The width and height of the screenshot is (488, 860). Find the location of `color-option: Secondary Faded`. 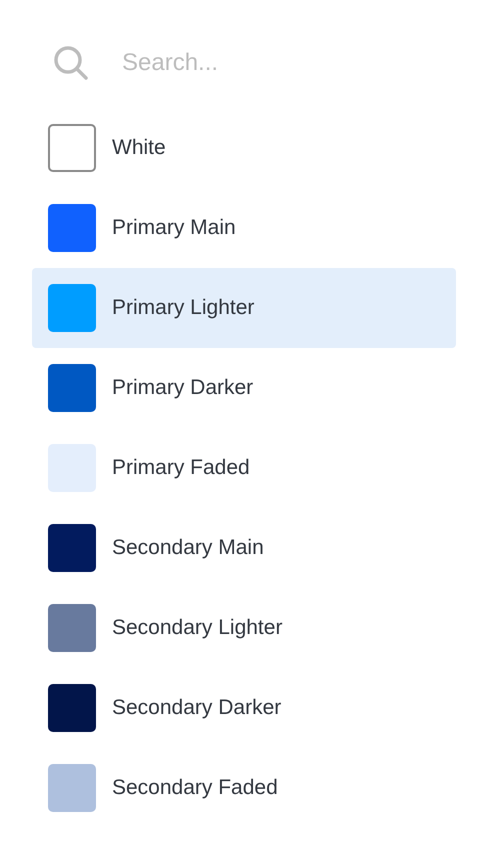

color-option: Secondary Faded is located at coordinates (244, 788).